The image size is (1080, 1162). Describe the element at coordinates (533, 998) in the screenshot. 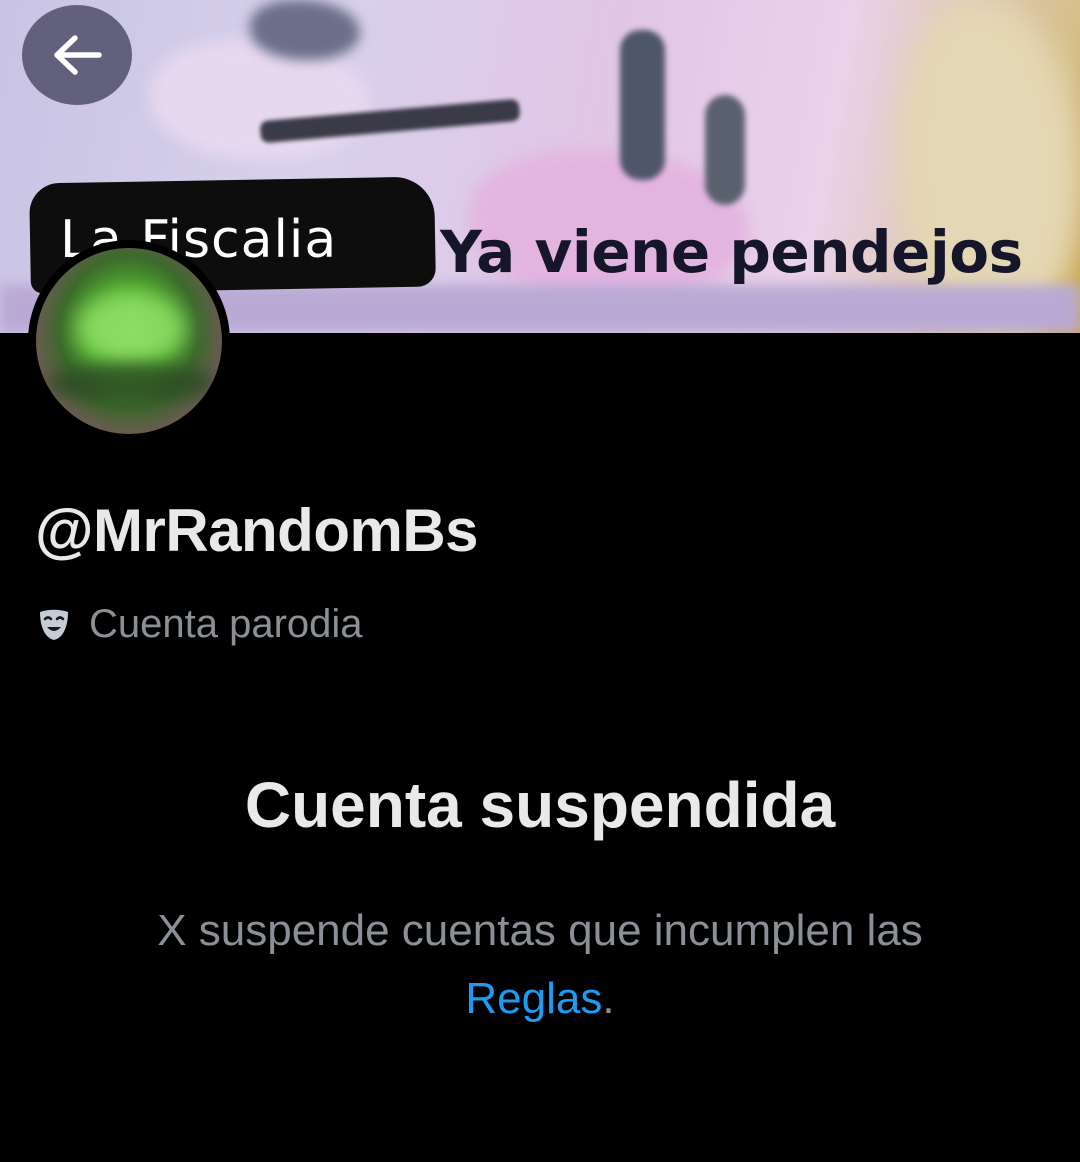

I see `rules-link: Reglas` at that location.